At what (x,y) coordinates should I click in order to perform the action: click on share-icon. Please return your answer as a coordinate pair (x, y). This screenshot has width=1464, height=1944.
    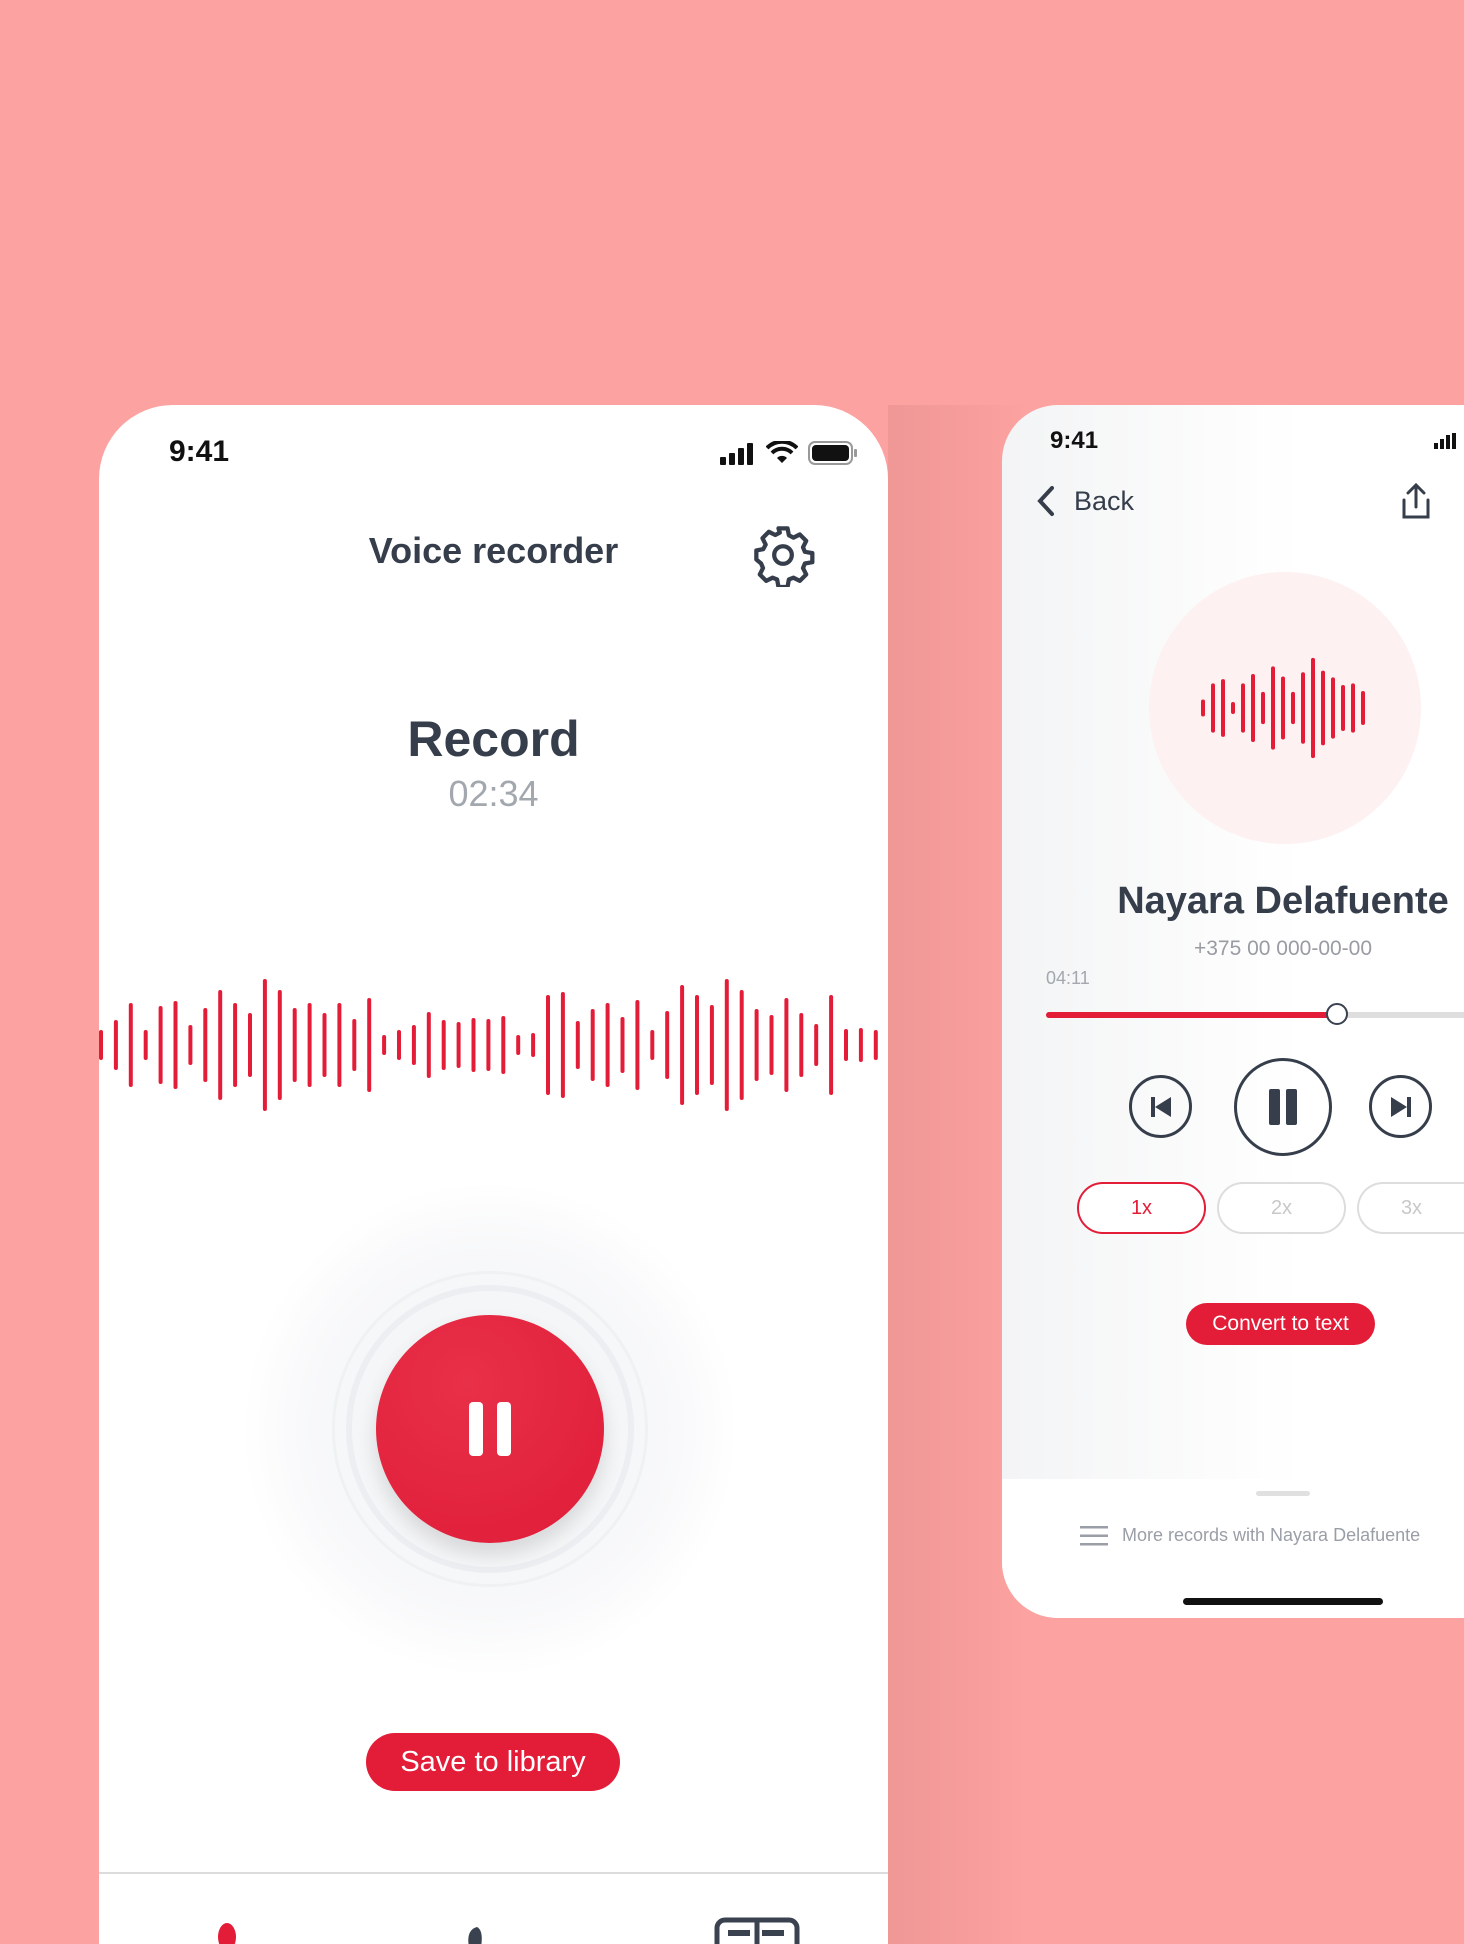
    Looking at the image, I should click on (1416, 502).